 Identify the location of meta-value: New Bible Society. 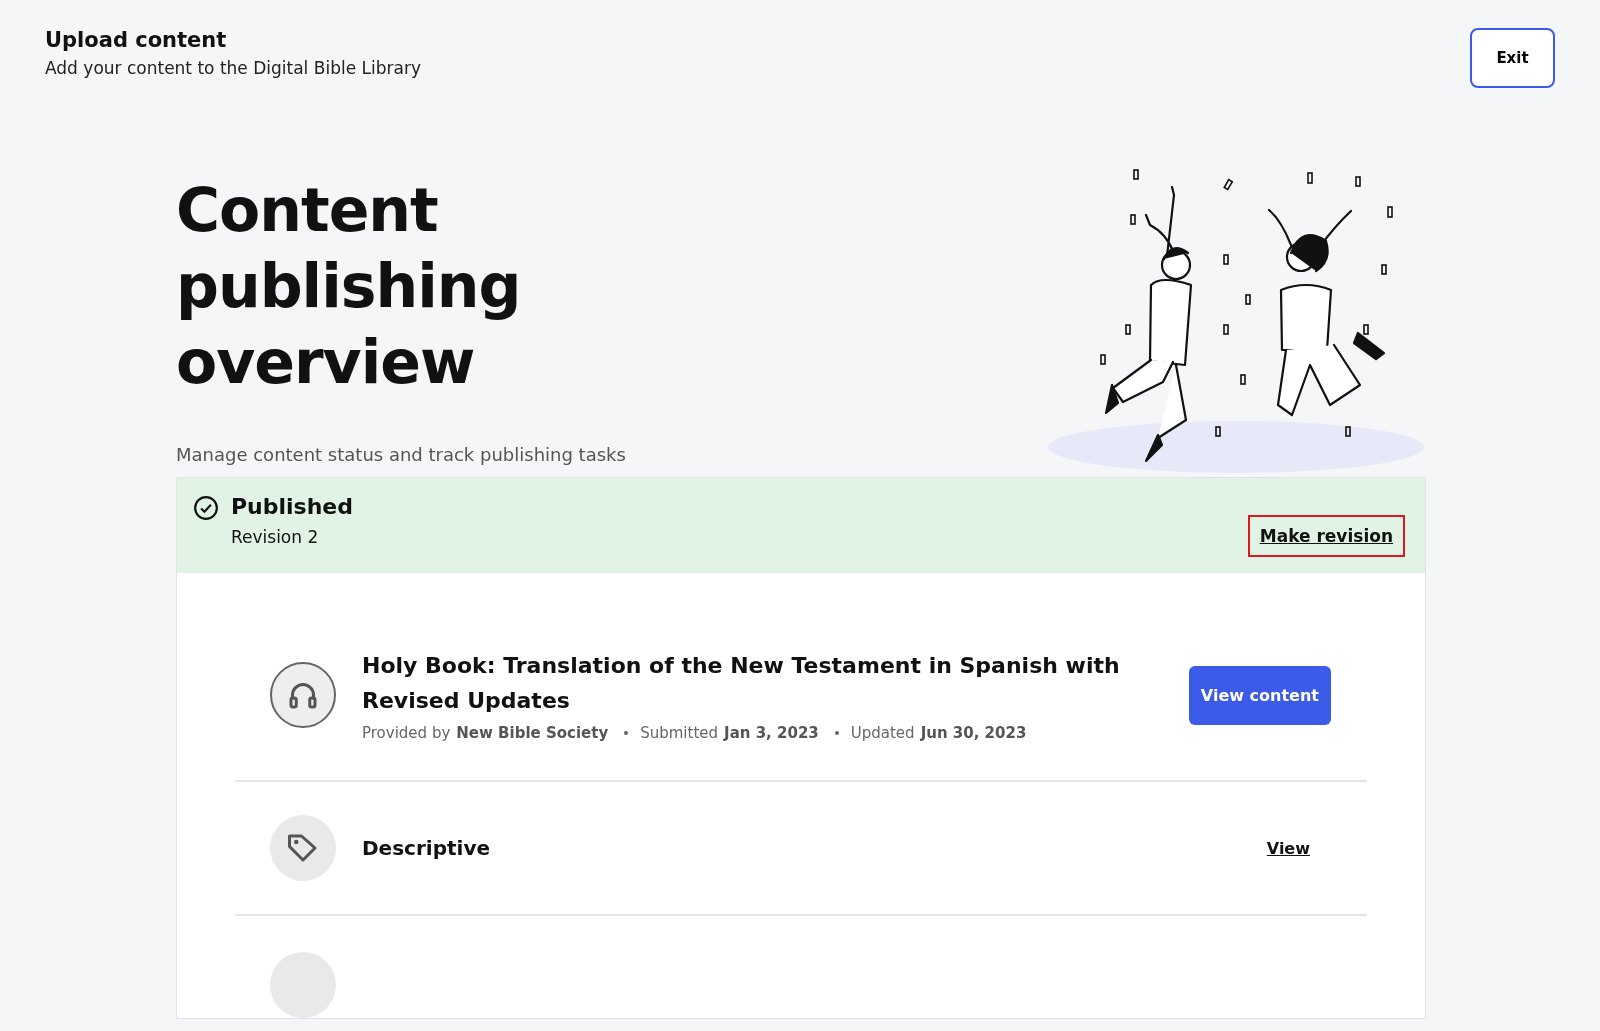
(532, 733).